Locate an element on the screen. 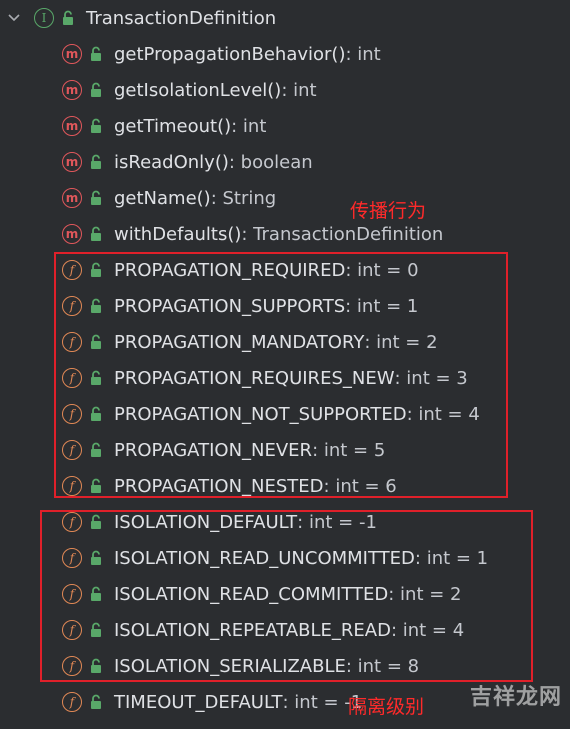  method-item: m getIsolationLevel(): int is located at coordinates (285, 90).